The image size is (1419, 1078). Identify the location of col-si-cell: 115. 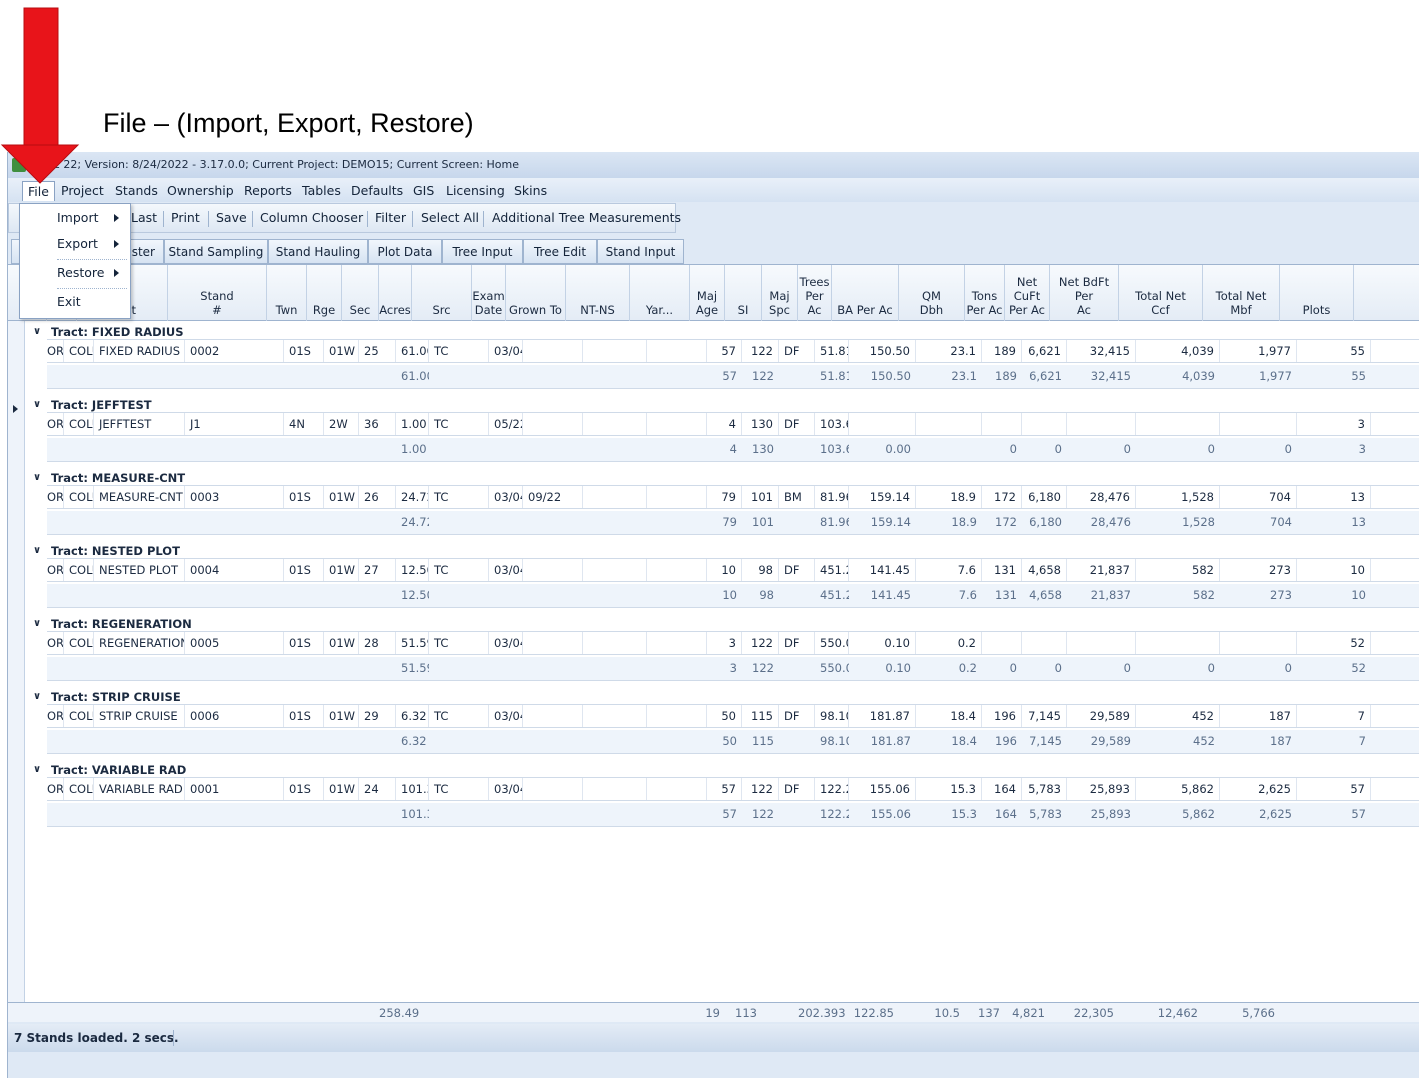
(760, 716).